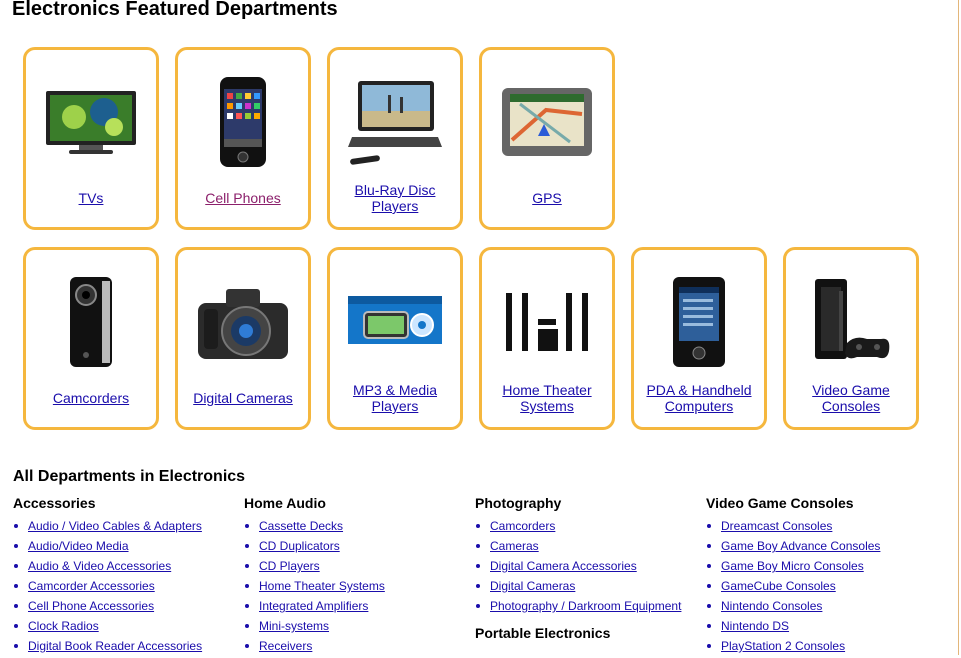 The width and height of the screenshot is (961, 658). Describe the element at coordinates (299, 546) in the screenshot. I see `department-link: CD Duplicators` at that location.